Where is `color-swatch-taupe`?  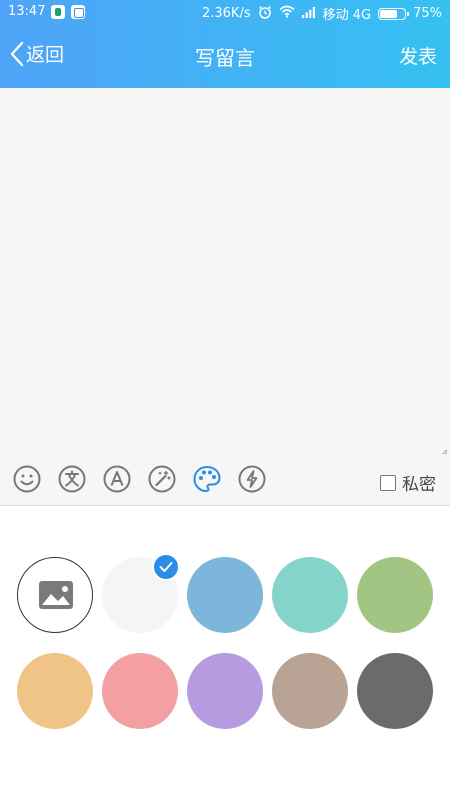
color-swatch-taupe is located at coordinates (310, 691).